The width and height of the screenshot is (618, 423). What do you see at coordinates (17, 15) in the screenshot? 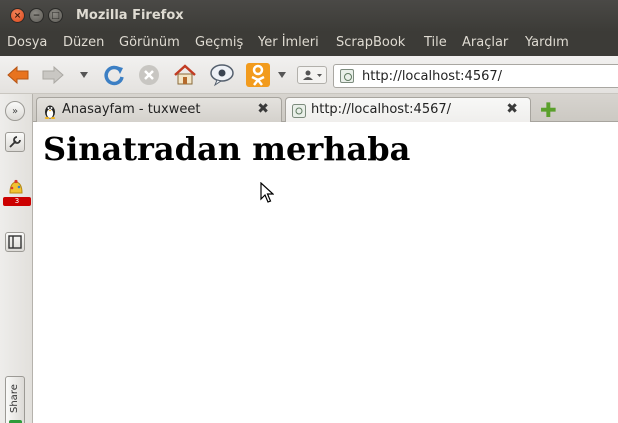
I see `window-close-button: ×` at bounding box center [17, 15].